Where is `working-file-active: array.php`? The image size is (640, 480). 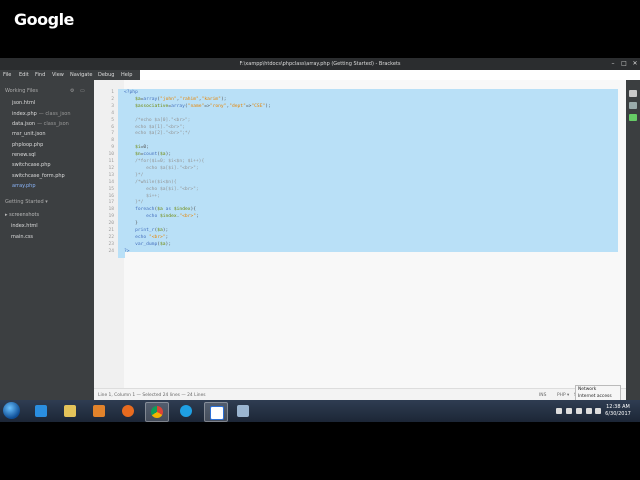 working-file-active: array.php is located at coordinates (25, 186).